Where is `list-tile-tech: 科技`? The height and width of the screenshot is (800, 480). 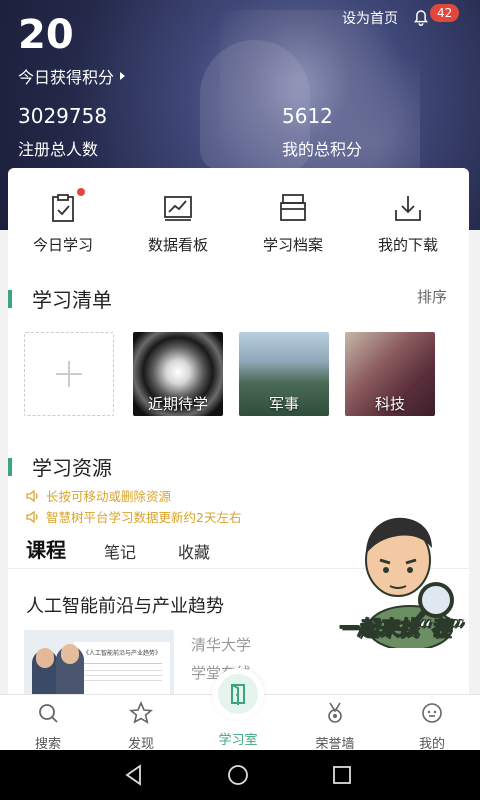
list-tile-tech: 科技 is located at coordinates (390, 374).